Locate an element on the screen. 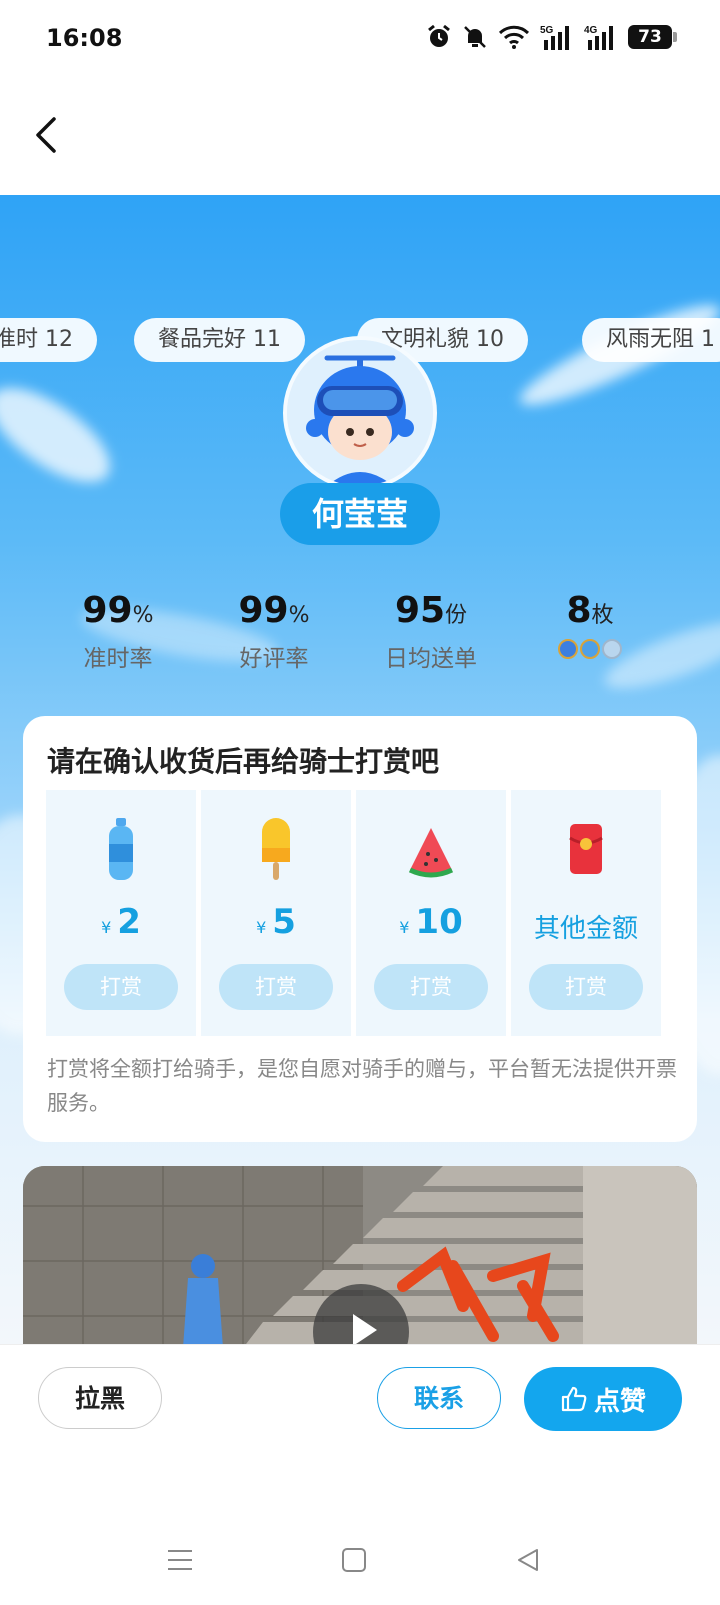 The width and height of the screenshot is (720, 1605). nav-back-button is located at coordinates (528, 1560).